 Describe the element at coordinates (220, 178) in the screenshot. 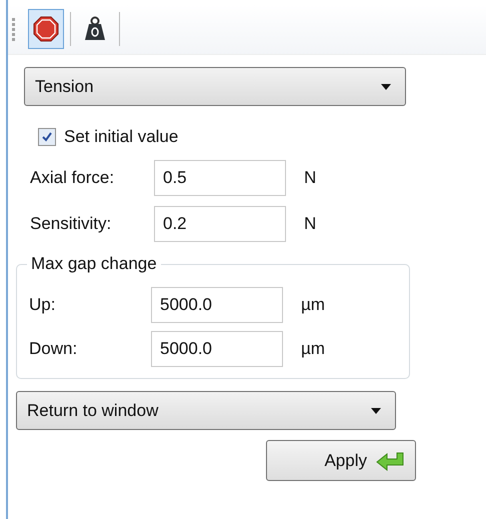

I see `input-field: 0.5` at that location.